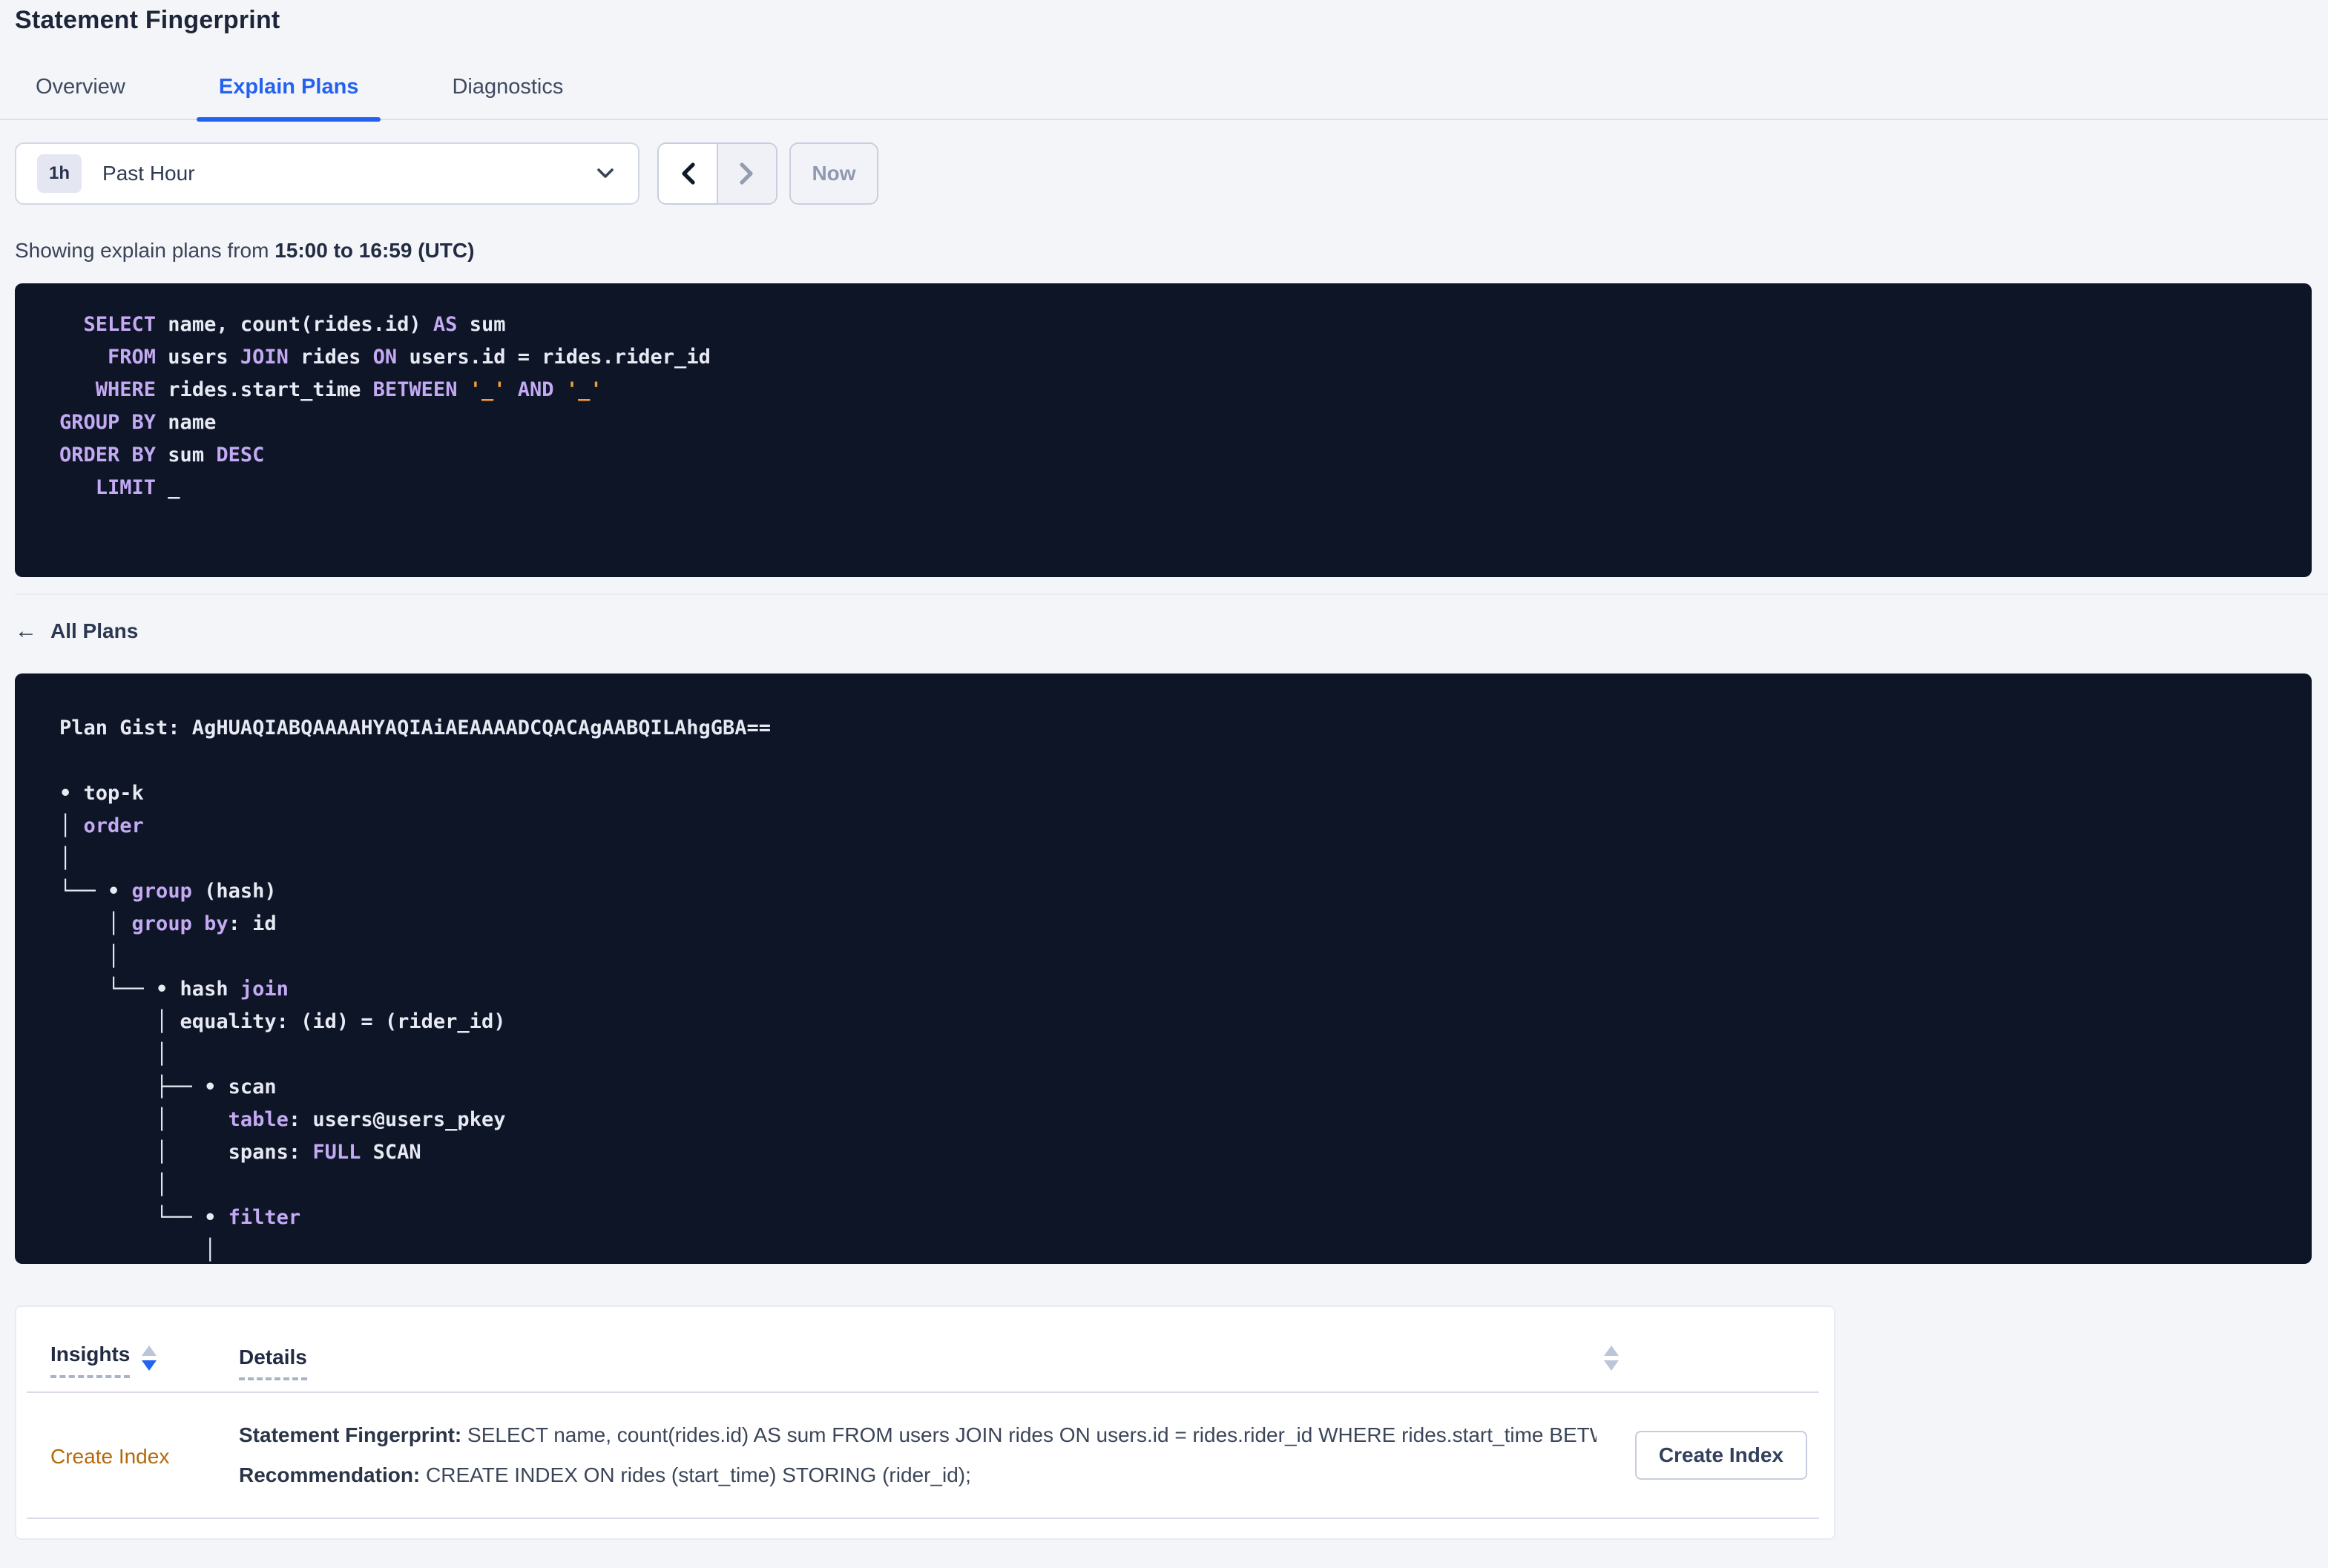 This screenshot has width=2328, height=1568. I want to click on code-keyword: LIMIT, so click(108, 488).